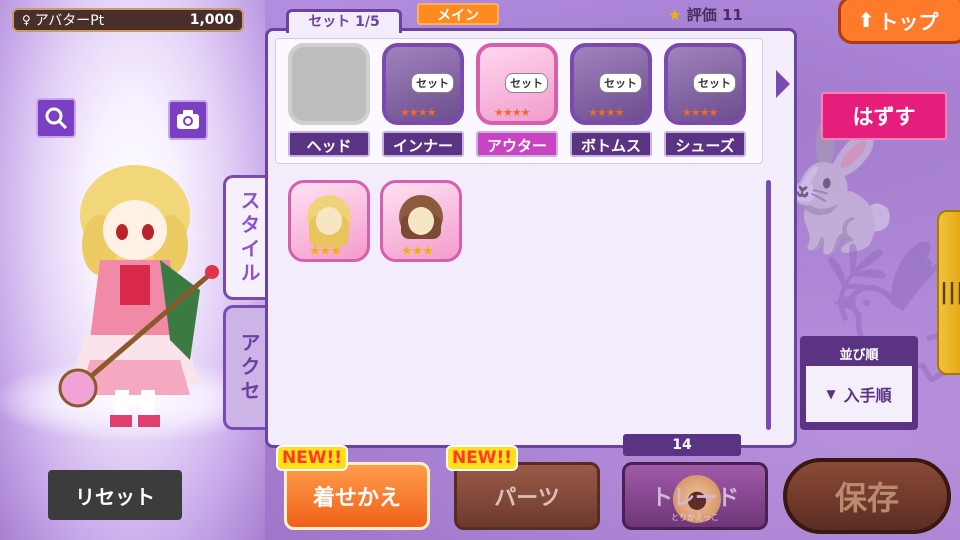 This screenshot has height=540, width=960. Describe the element at coordinates (128, 20) in the screenshot. I see `avatar-points-bar: ♀ アバターPt 1,000` at that location.